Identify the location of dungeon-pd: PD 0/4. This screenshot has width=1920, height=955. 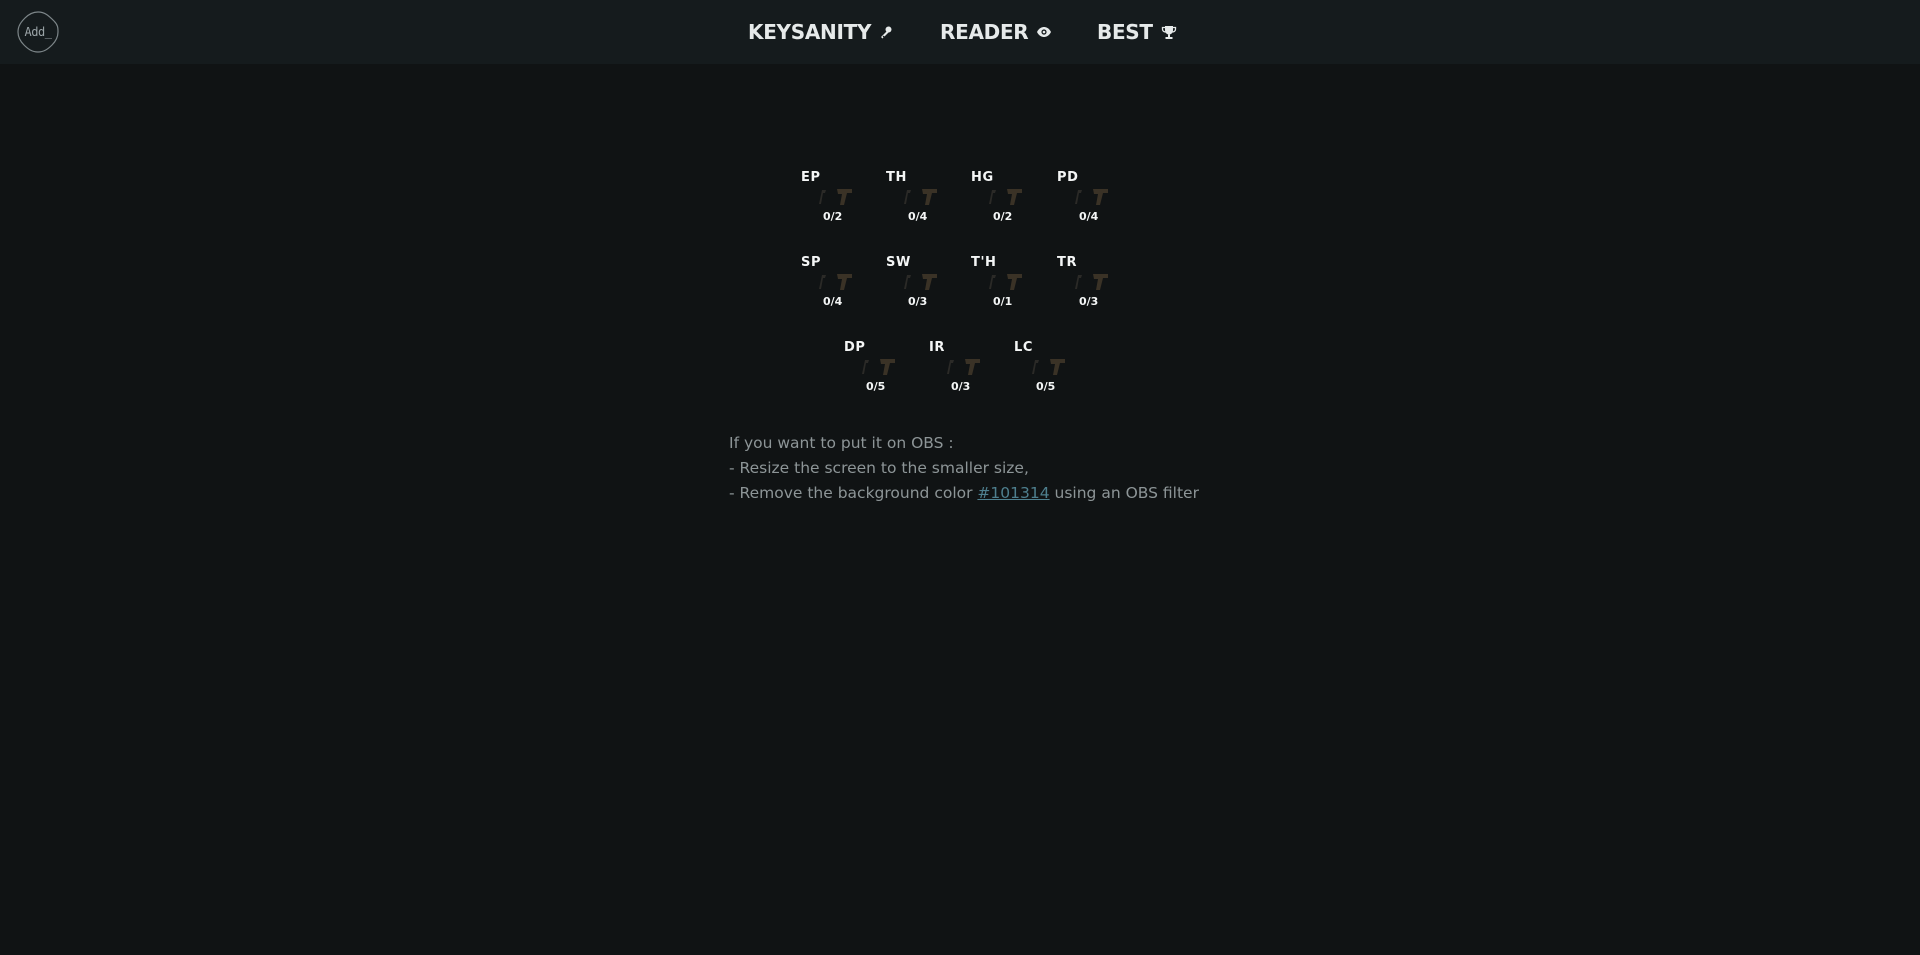
(1093, 203).